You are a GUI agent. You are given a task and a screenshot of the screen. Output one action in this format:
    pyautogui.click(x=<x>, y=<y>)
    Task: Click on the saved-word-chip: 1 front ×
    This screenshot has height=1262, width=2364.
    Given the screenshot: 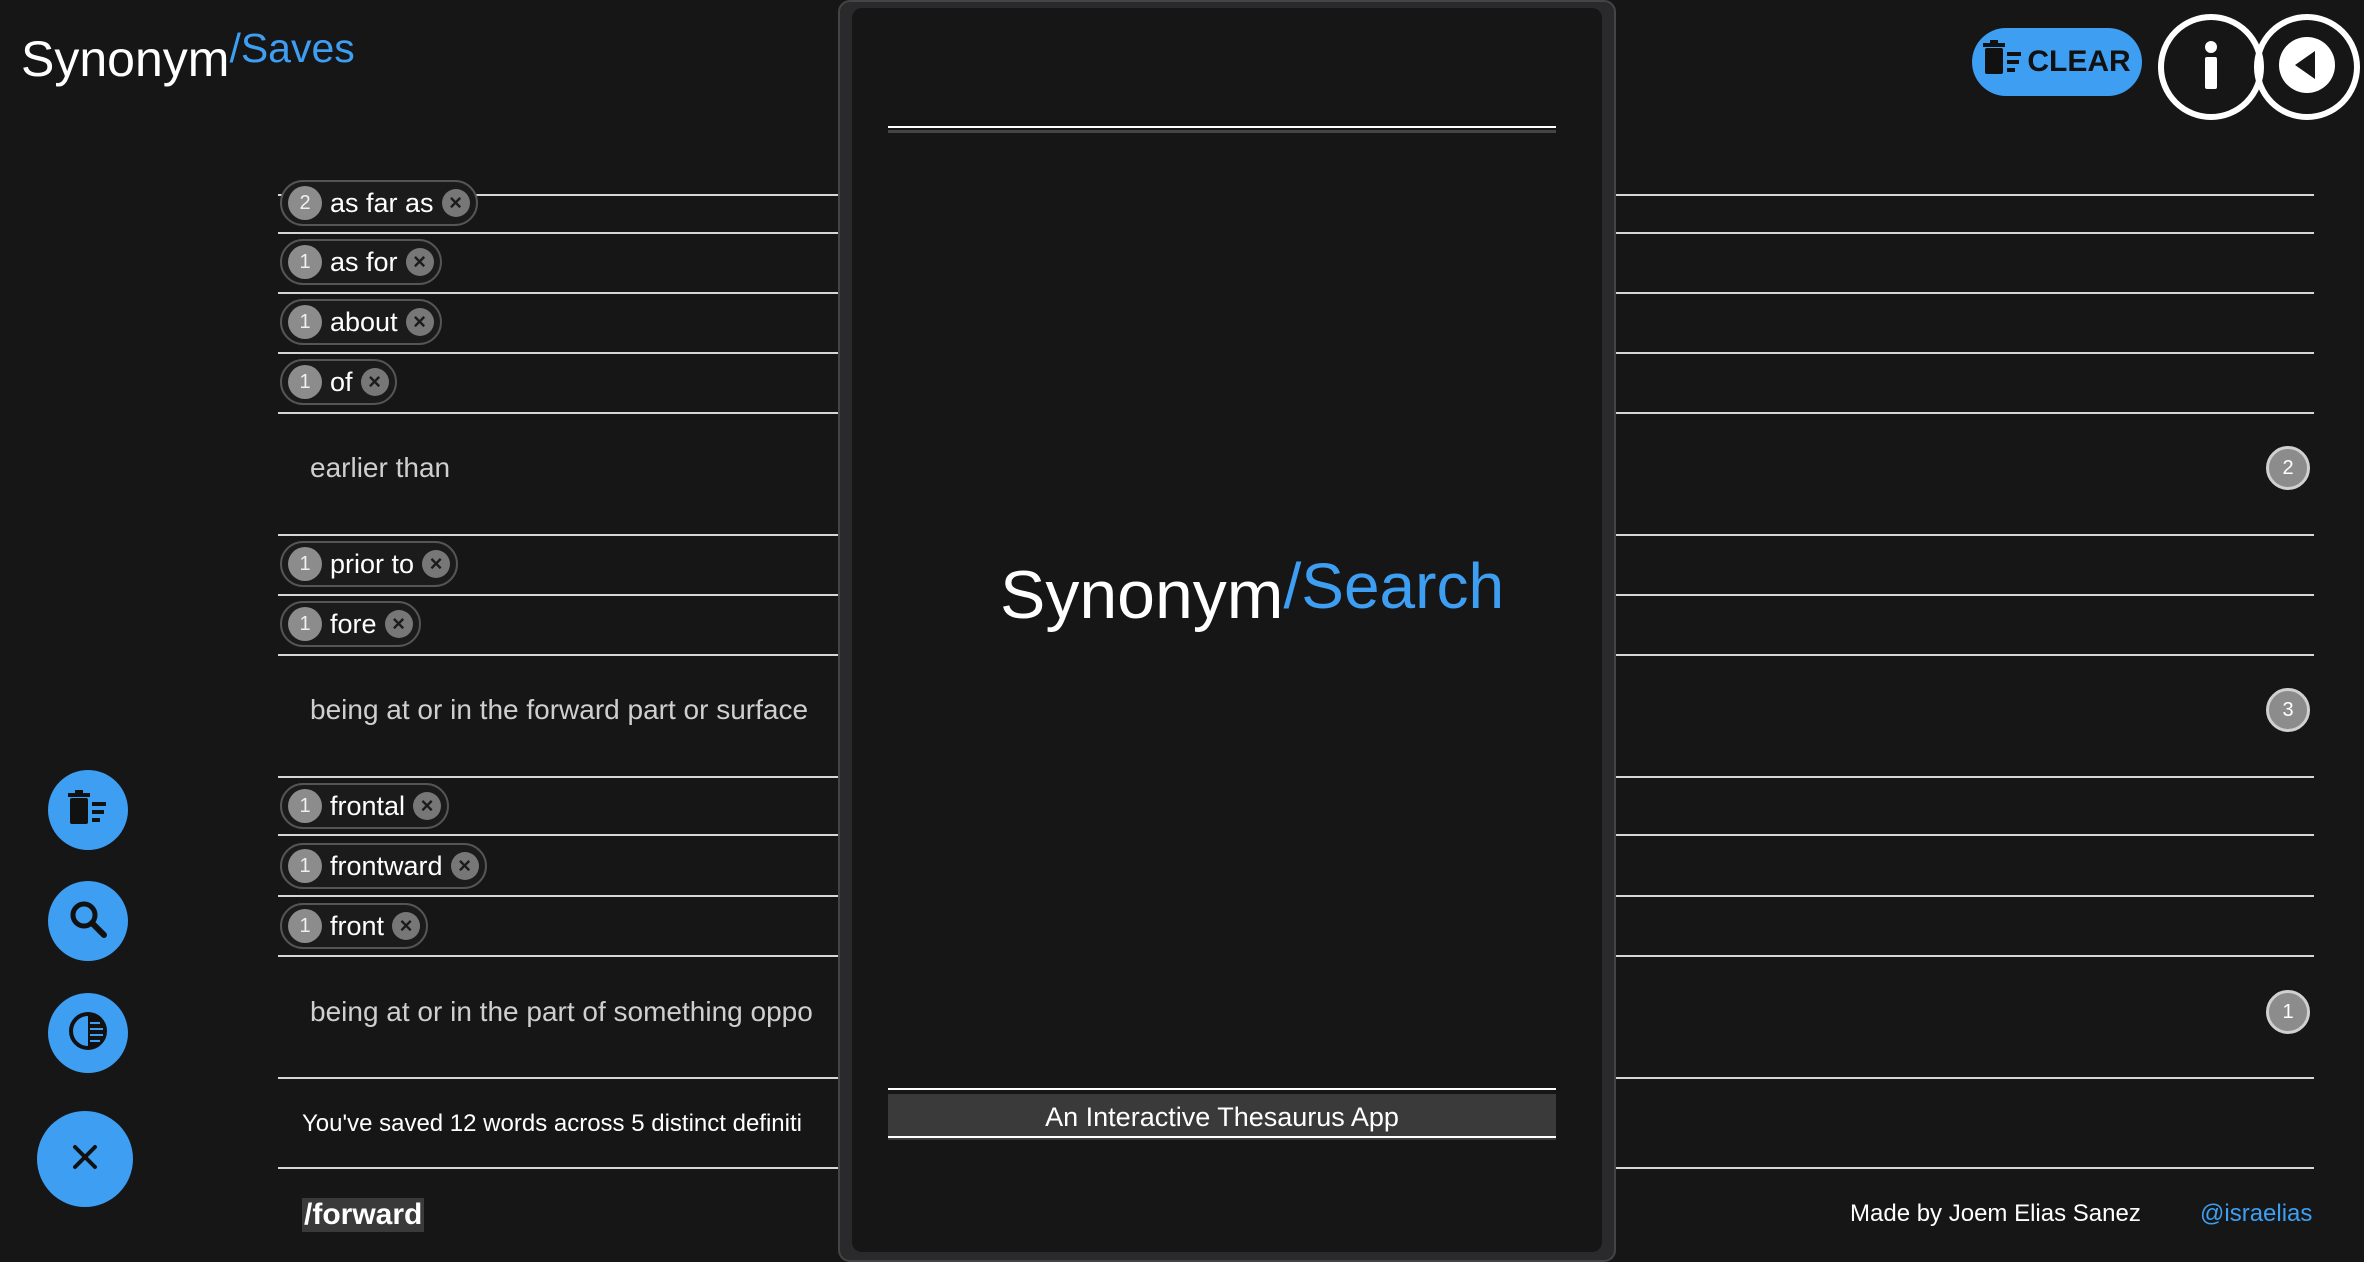 What is the action you would take?
    pyautogui.click(x=354, y=926)
    